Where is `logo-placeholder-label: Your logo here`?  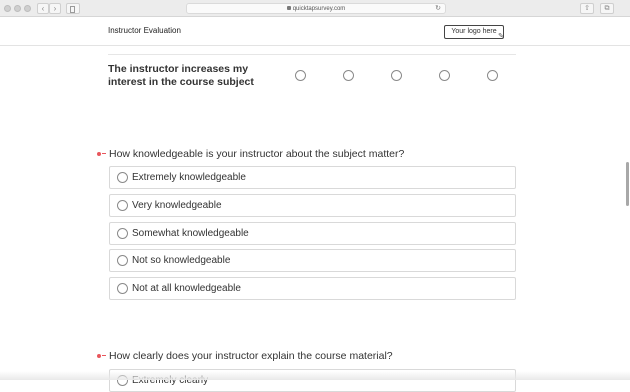
logo-placeholder-label: Your logo here is located at coordinates (474, 31).